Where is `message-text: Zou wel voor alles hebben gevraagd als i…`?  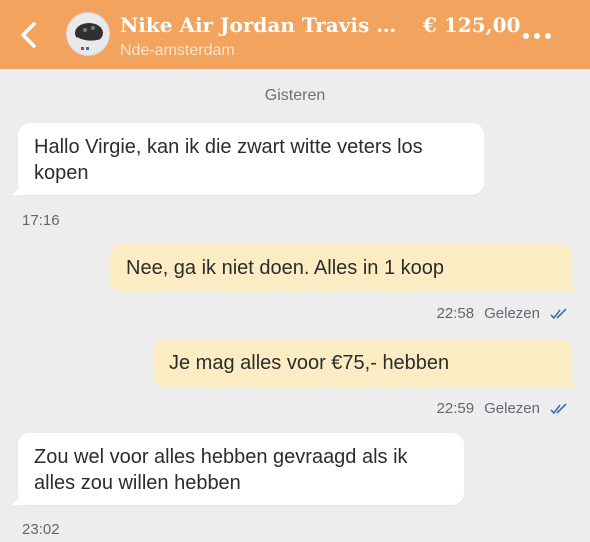
message-text: Zou wel voor alles hebben gevraagd als i… is located at coordinates (221, 470).